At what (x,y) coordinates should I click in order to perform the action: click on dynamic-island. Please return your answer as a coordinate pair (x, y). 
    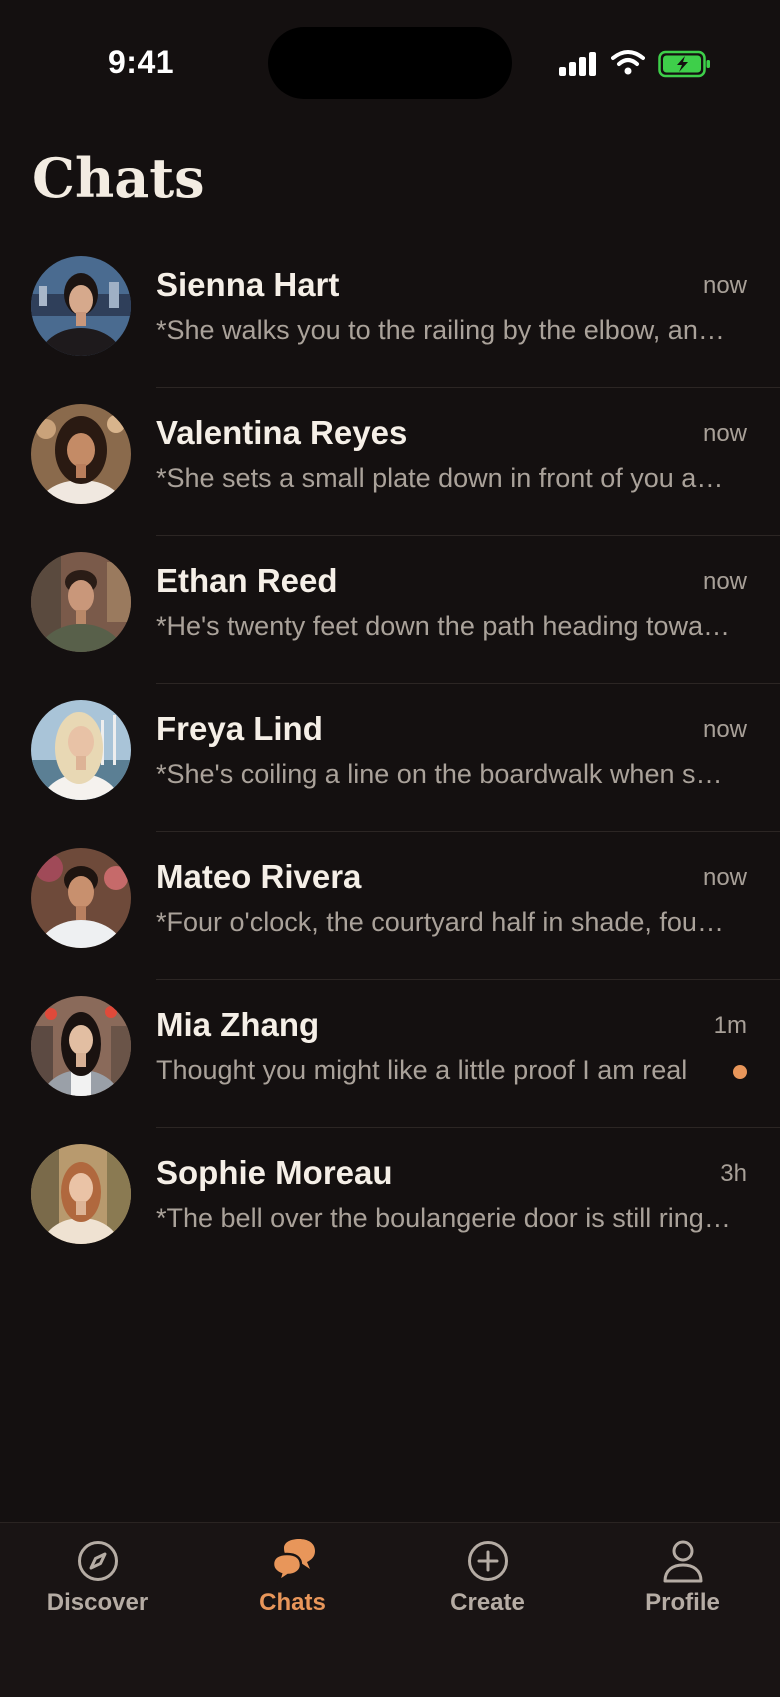
    Looking at the image, I should click on (390, 63).